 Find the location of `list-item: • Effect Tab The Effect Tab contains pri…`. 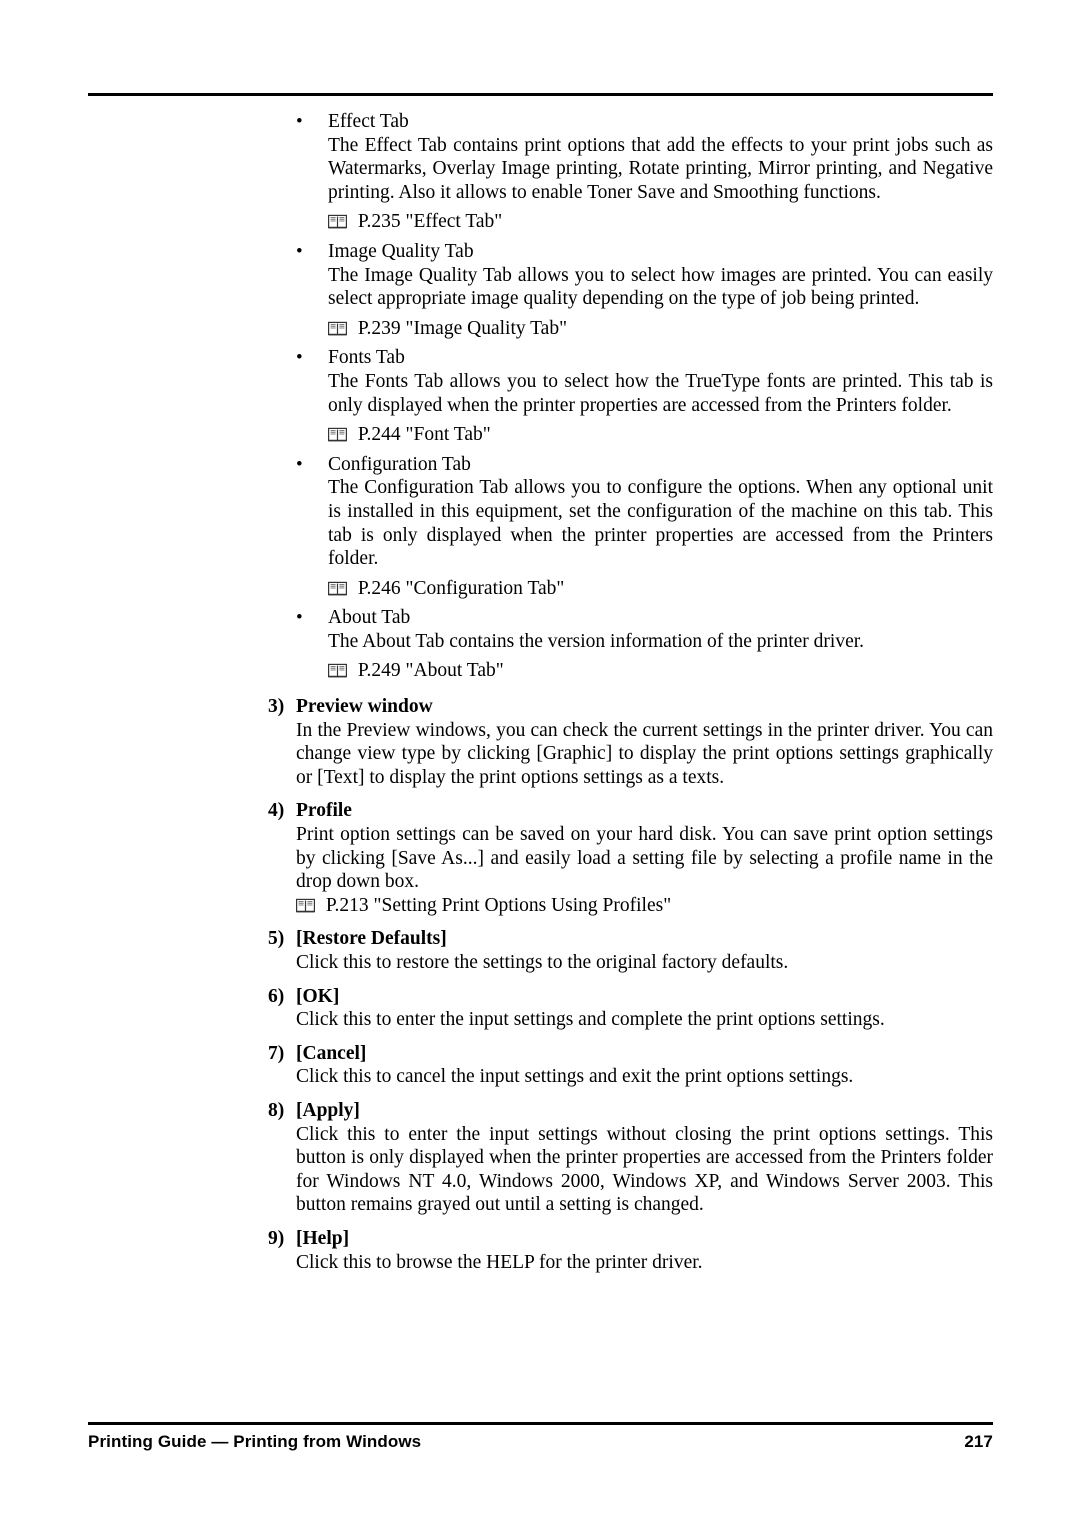

list-item: • Effect Tab The Effect Tab contains pri… is located at coordinates (540, 157).